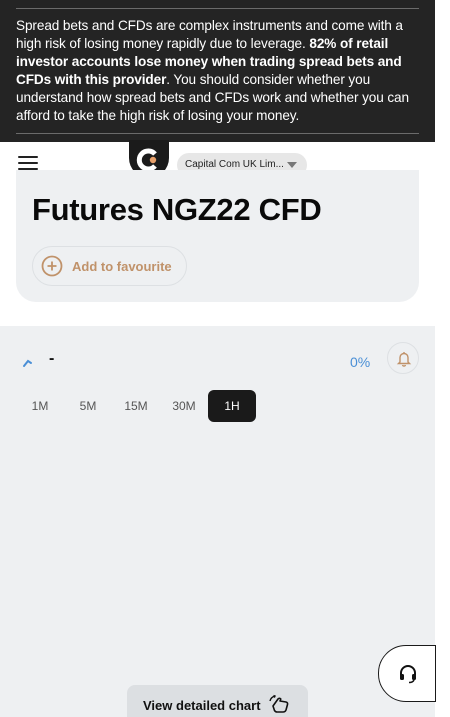 Image resolution: width=450 pixels, height=717 pixels. What do you see at coordinates (184, 406) in the screenshot?
I see `timeframe-30m: 30M` at bounding box center [184, 406].